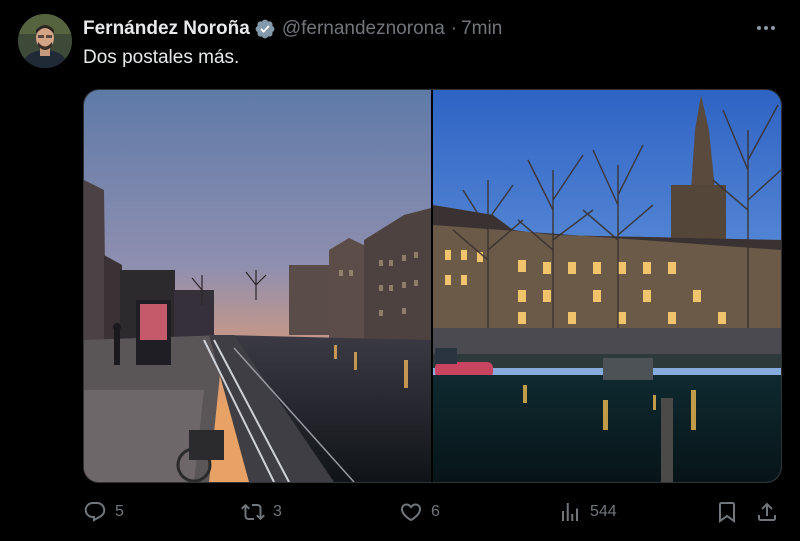 The height and width of the screenshot is (541, 800). I want to click on views-icon, so click(570, 512).